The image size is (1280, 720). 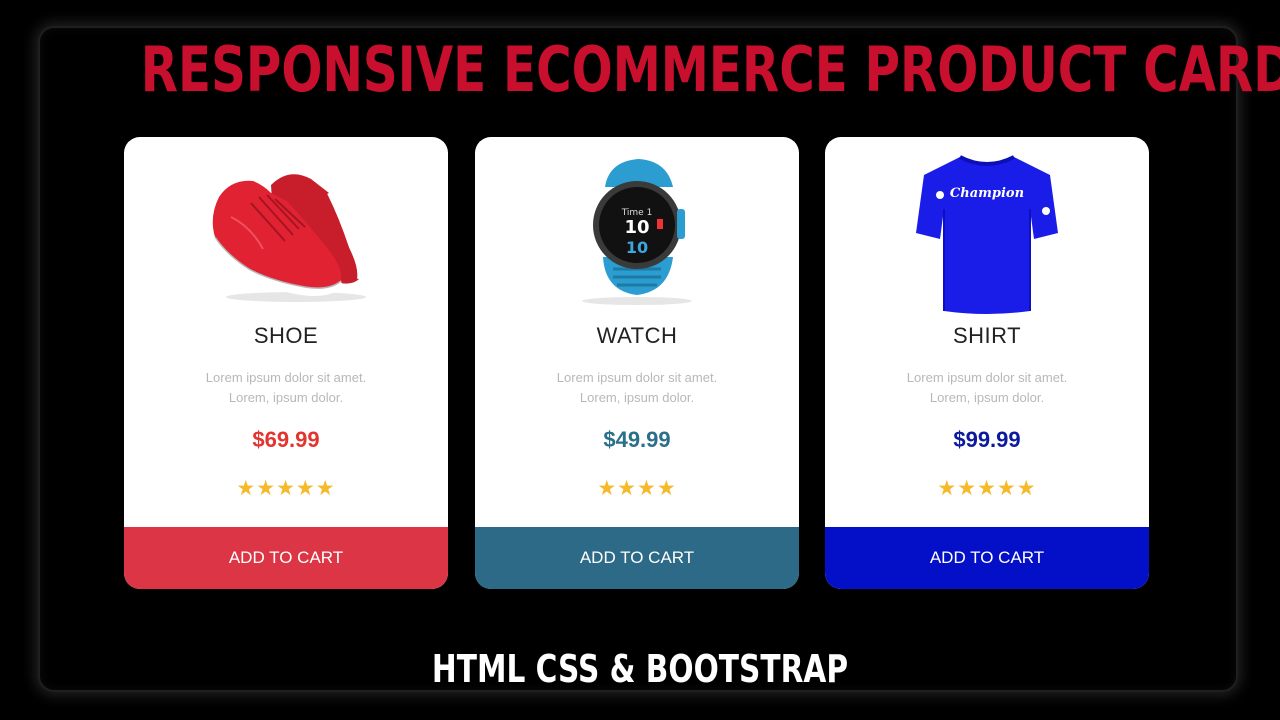 I want to click on product-name: SHOE, so click(x=286, y=335).